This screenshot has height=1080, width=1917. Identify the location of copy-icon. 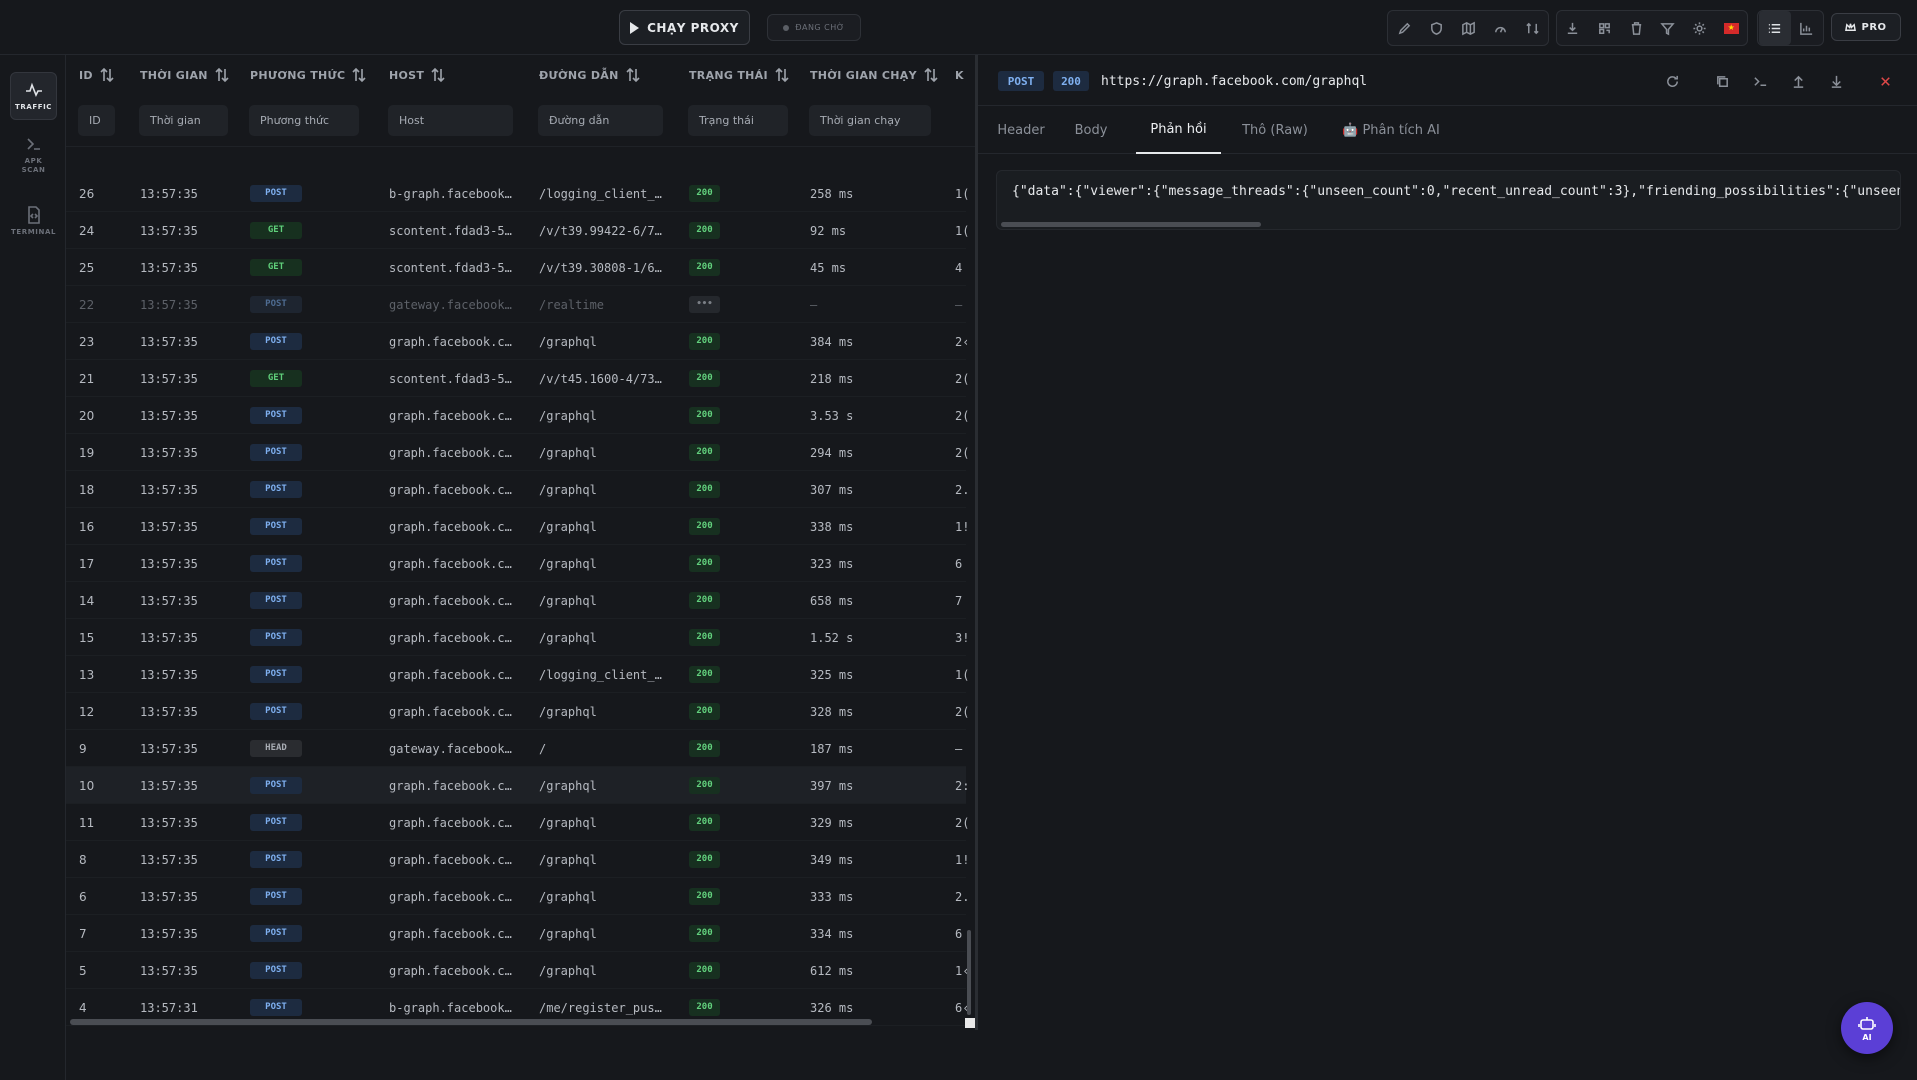
(1722, 81).